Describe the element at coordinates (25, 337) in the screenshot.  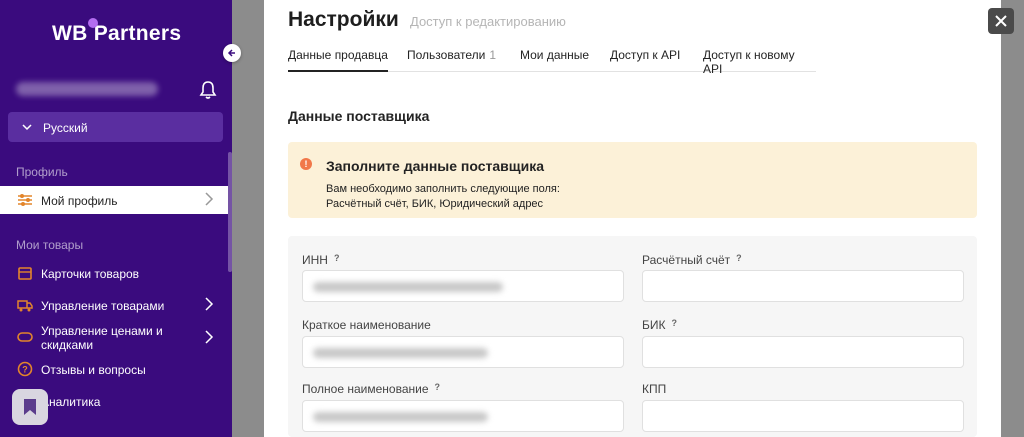
I see `tag-icon` at that location.